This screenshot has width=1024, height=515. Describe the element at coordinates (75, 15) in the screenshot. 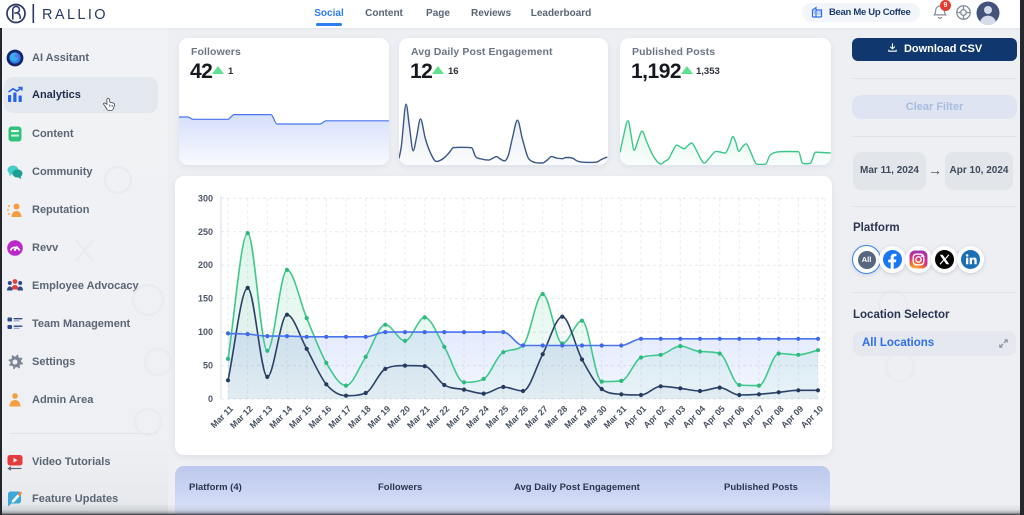

I see `svg-text: RALLIO` at that location.